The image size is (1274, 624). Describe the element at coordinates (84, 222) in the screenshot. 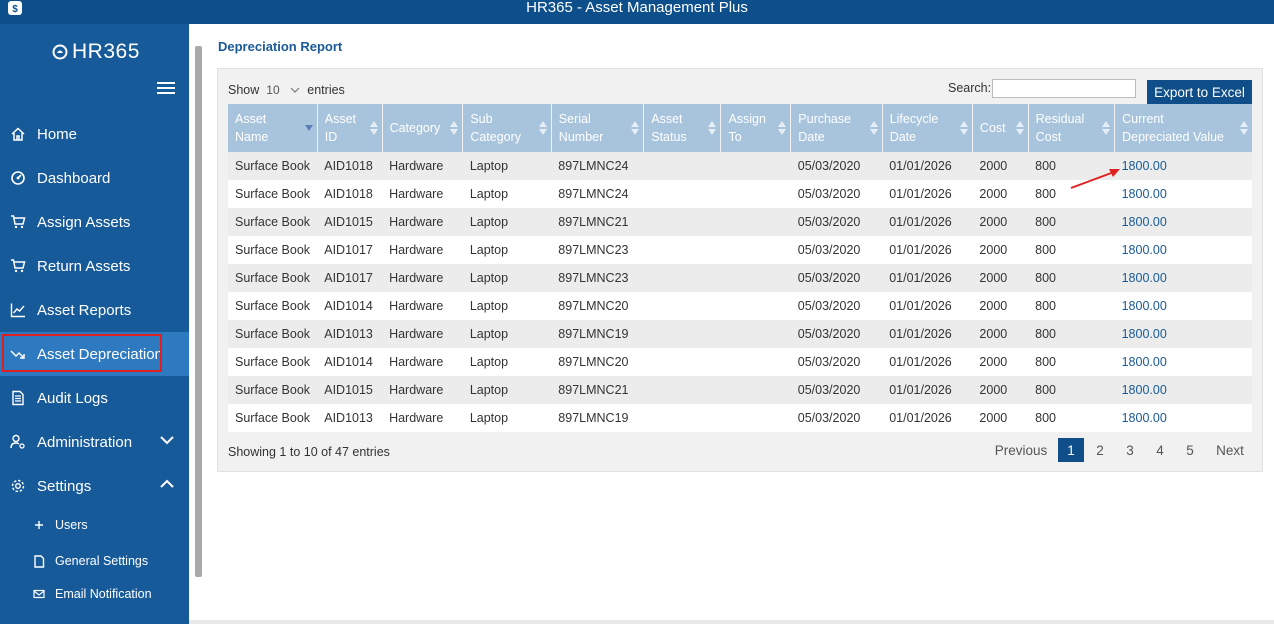

I see `sidebar-item-label: Assign Assets` at that location.